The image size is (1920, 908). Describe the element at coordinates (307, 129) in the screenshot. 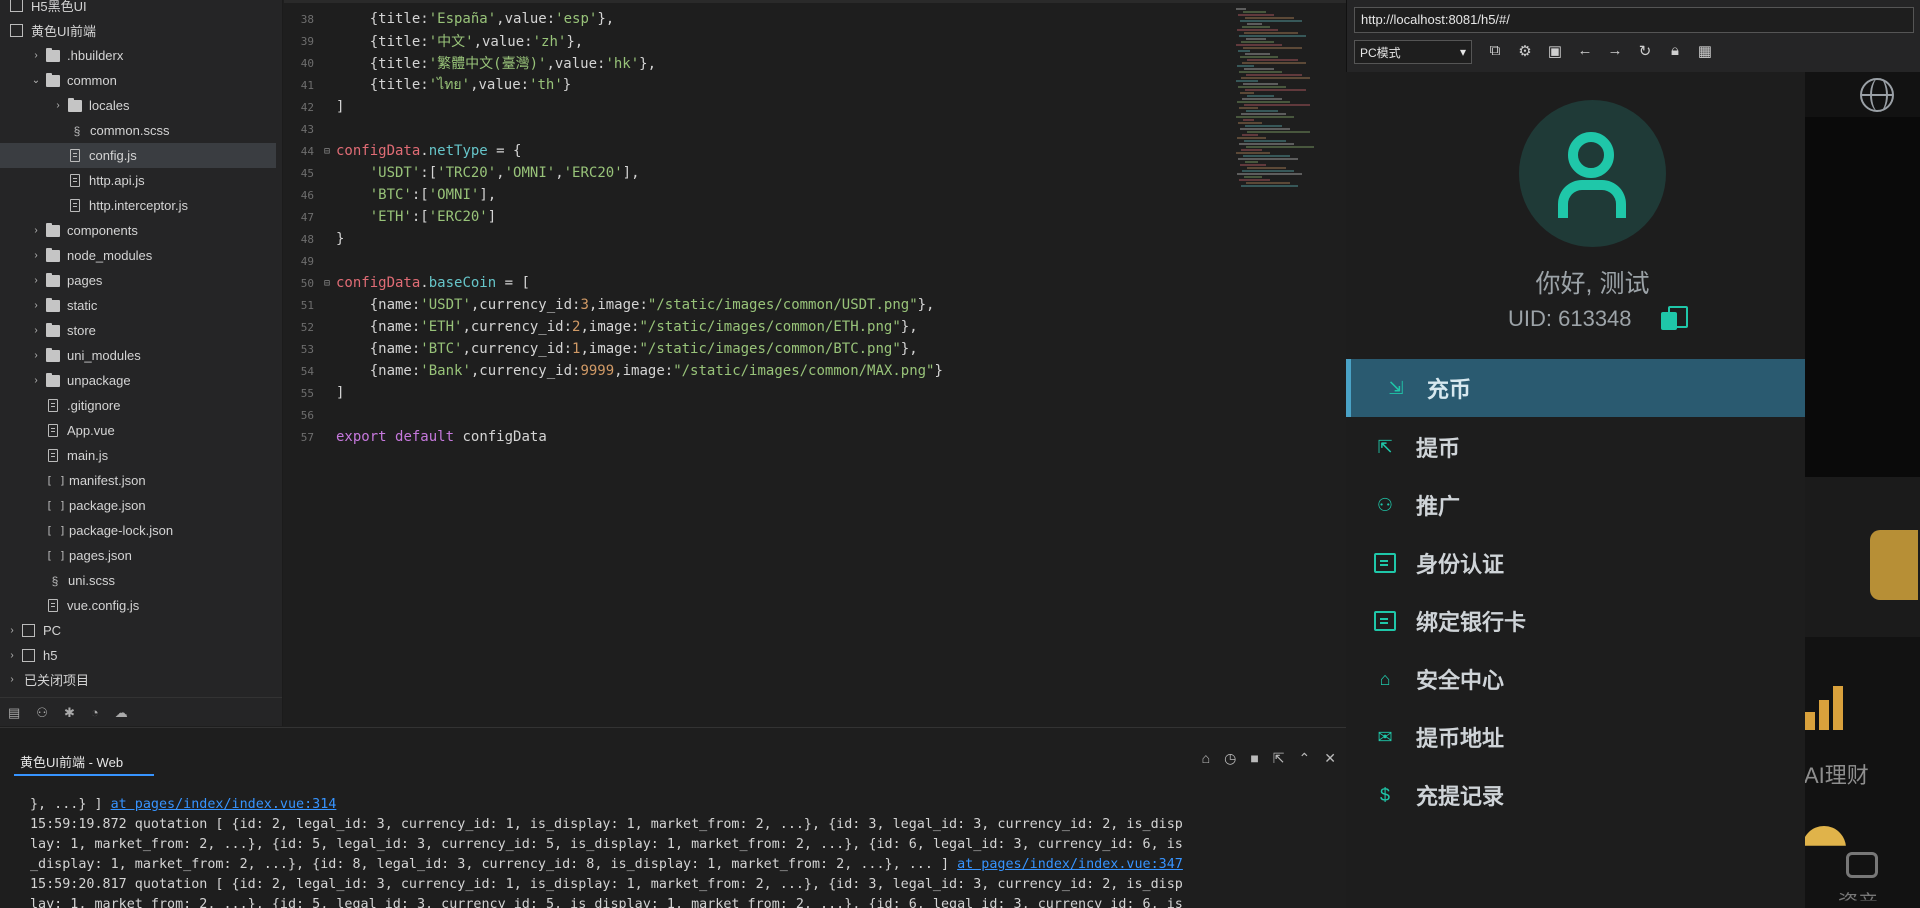

I see `line-number: 43` at that location.